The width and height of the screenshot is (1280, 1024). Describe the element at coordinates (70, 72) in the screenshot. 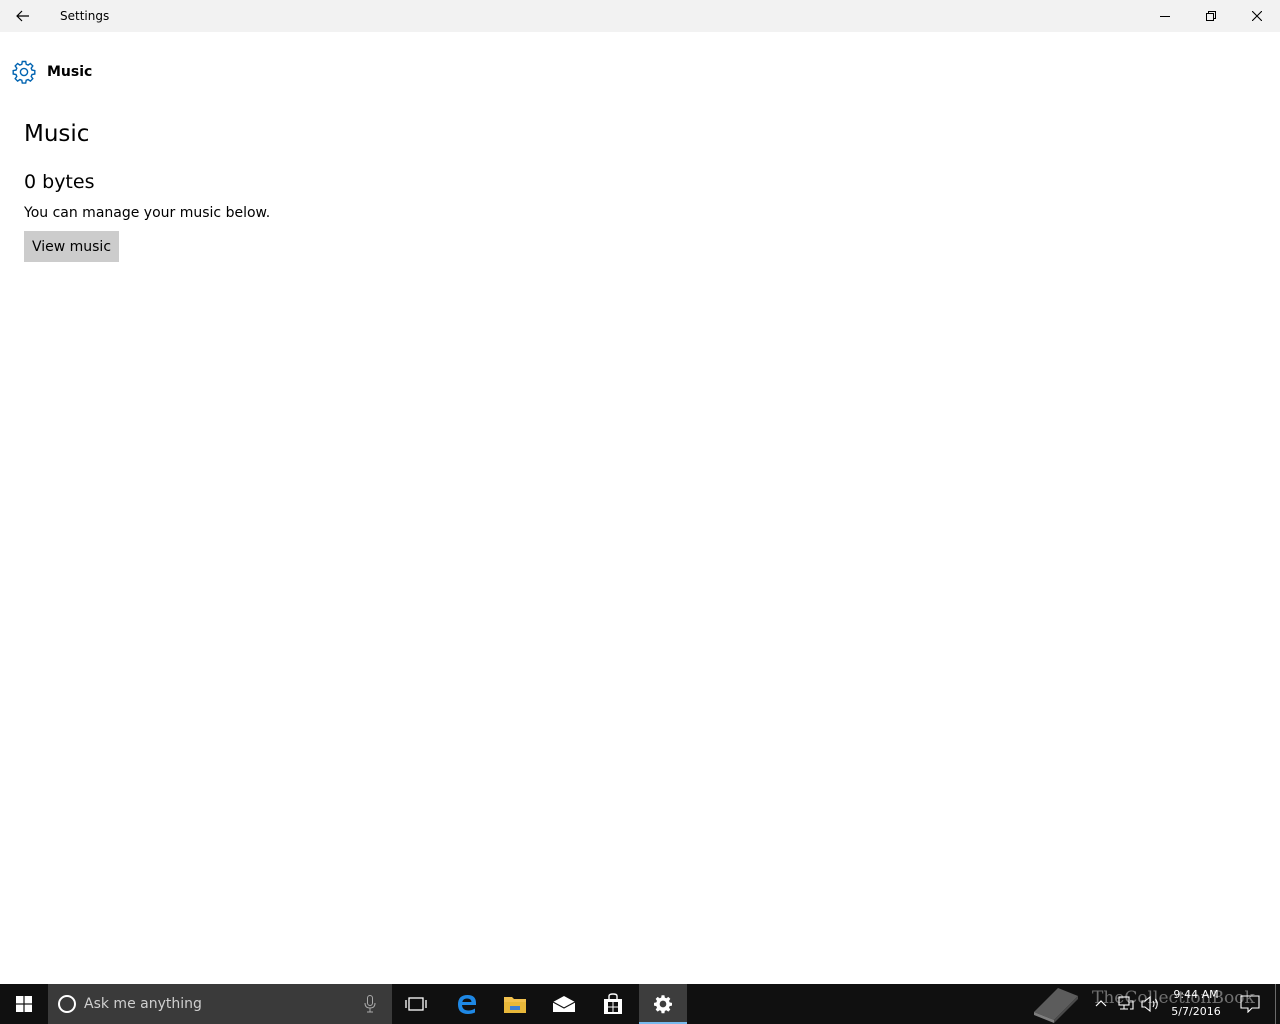

I see `header-title: Music` at that location.